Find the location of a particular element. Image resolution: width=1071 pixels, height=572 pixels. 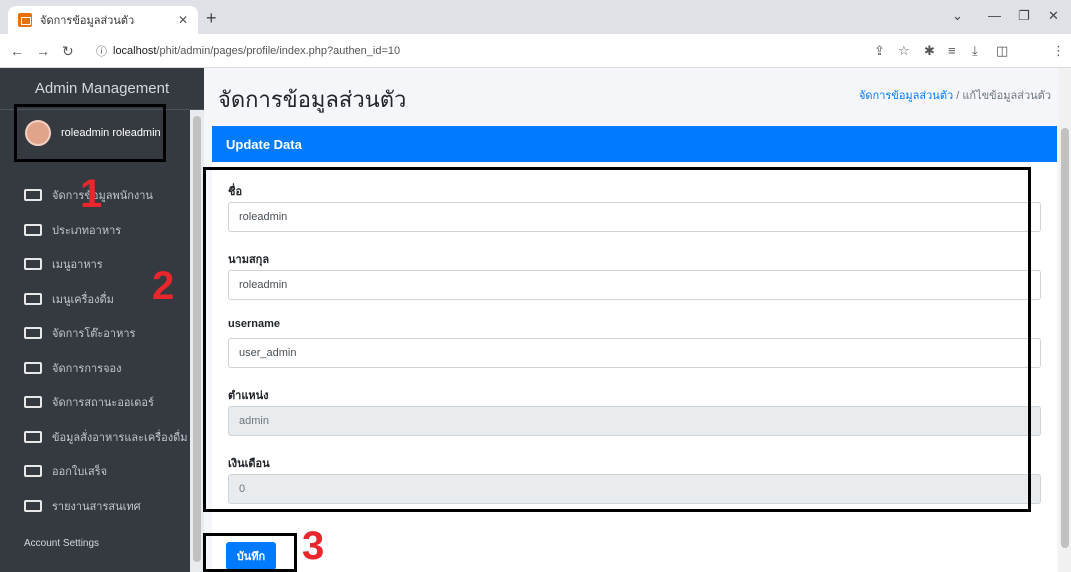

sidebar-item-food-types: ประเภทอาหาร is located at coordinates (95, 230).